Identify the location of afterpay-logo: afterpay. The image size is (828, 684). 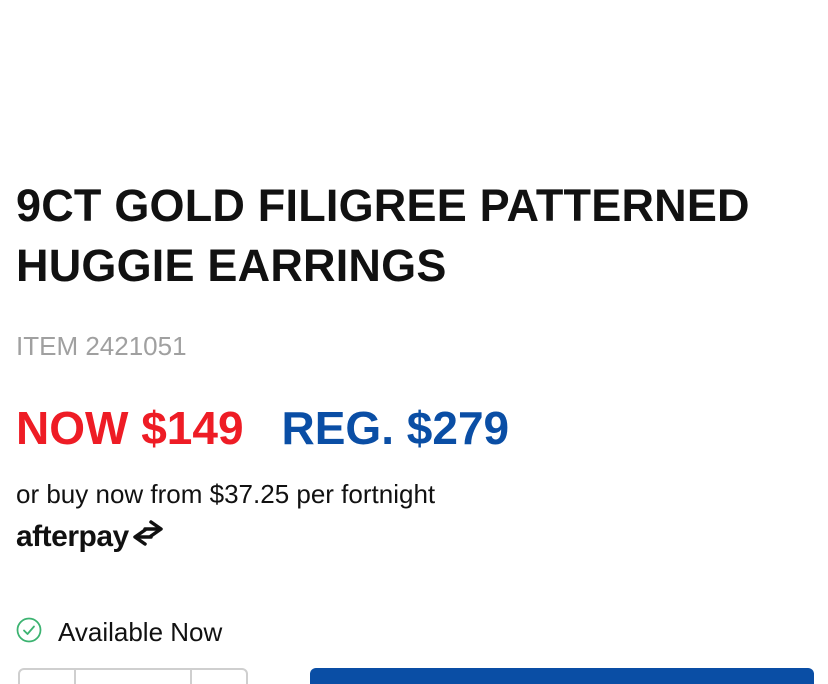
(90, 537).